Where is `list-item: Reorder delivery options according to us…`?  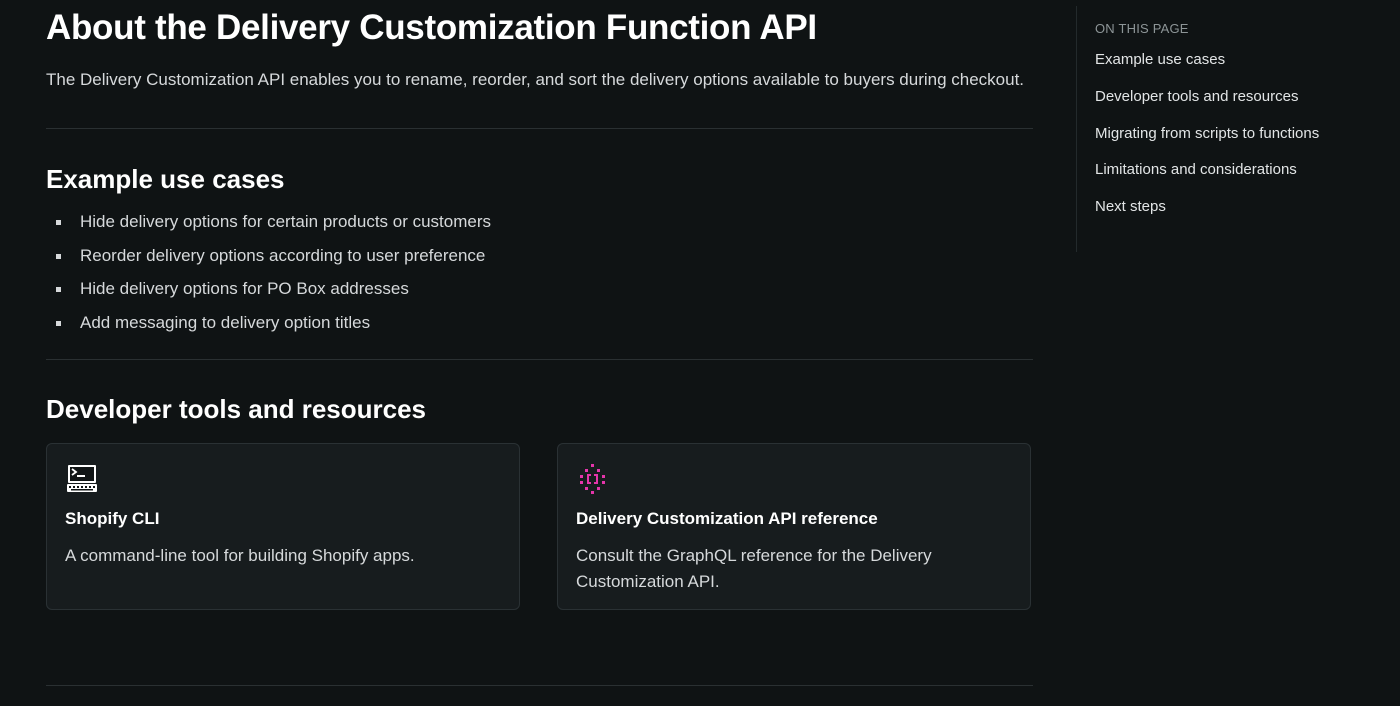 list-item: Reorder delivery options according to us… is located at coordinates (539, 256).